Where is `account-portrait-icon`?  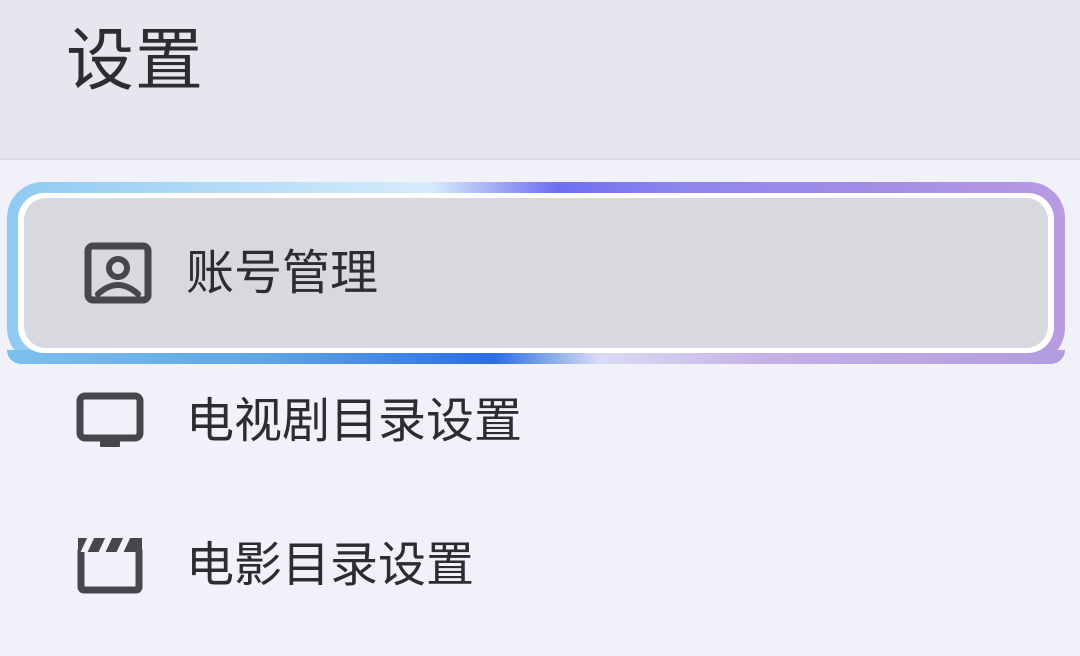
account-portrait-icon is located at coordinates (118, 273).